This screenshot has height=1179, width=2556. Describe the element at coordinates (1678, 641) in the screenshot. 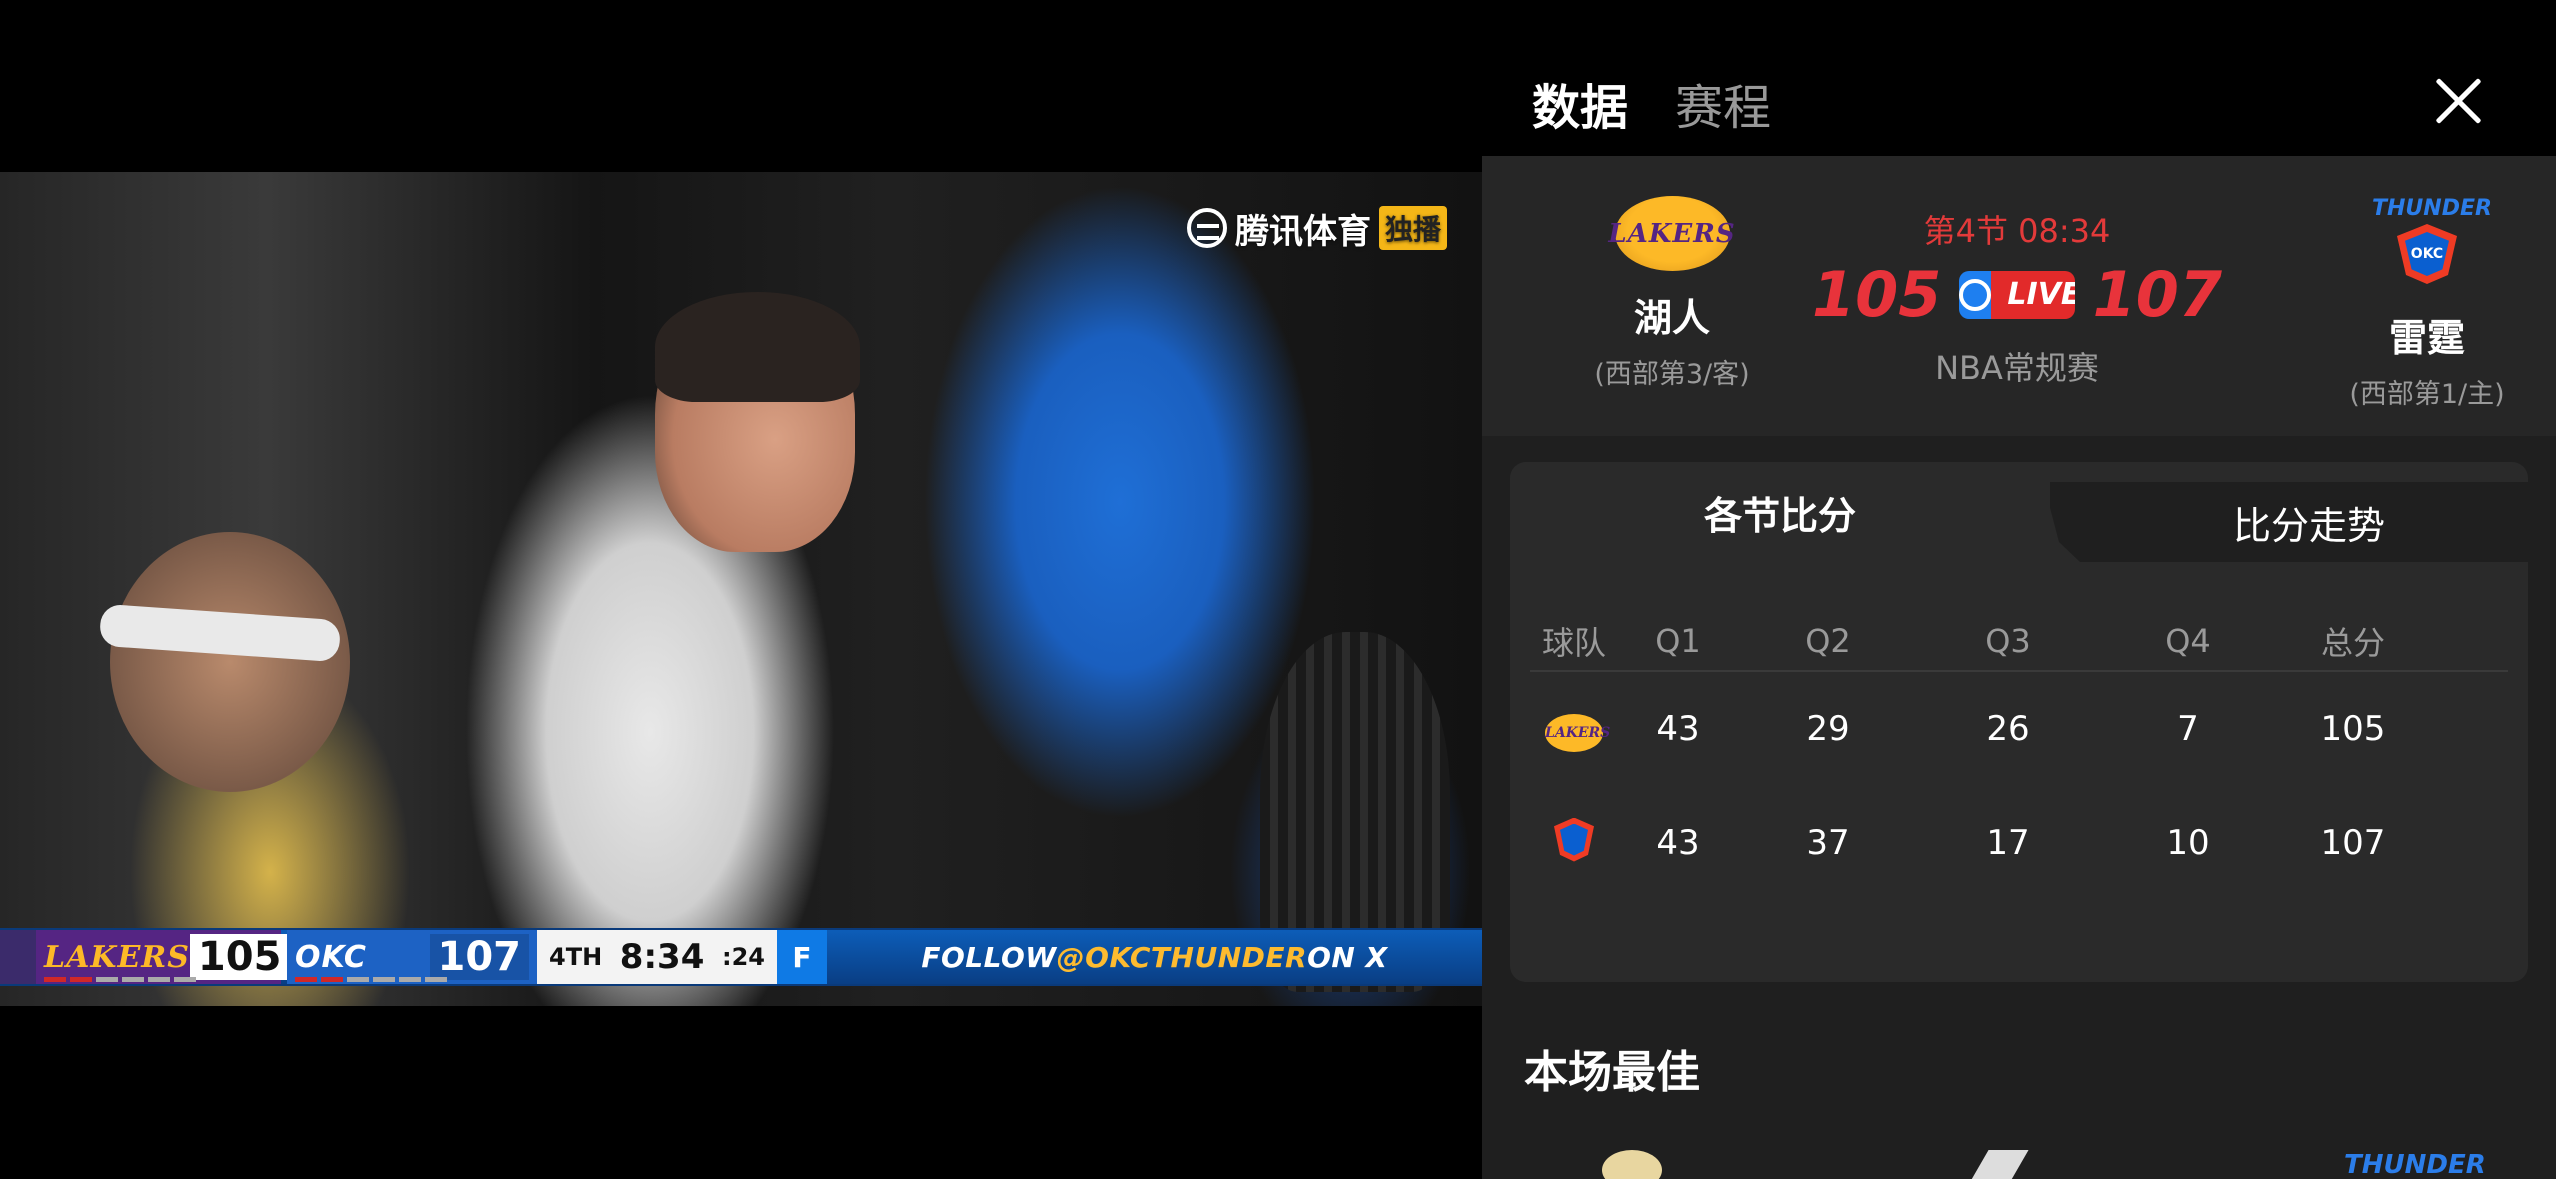

I see `col-q1: Q1` at that location.